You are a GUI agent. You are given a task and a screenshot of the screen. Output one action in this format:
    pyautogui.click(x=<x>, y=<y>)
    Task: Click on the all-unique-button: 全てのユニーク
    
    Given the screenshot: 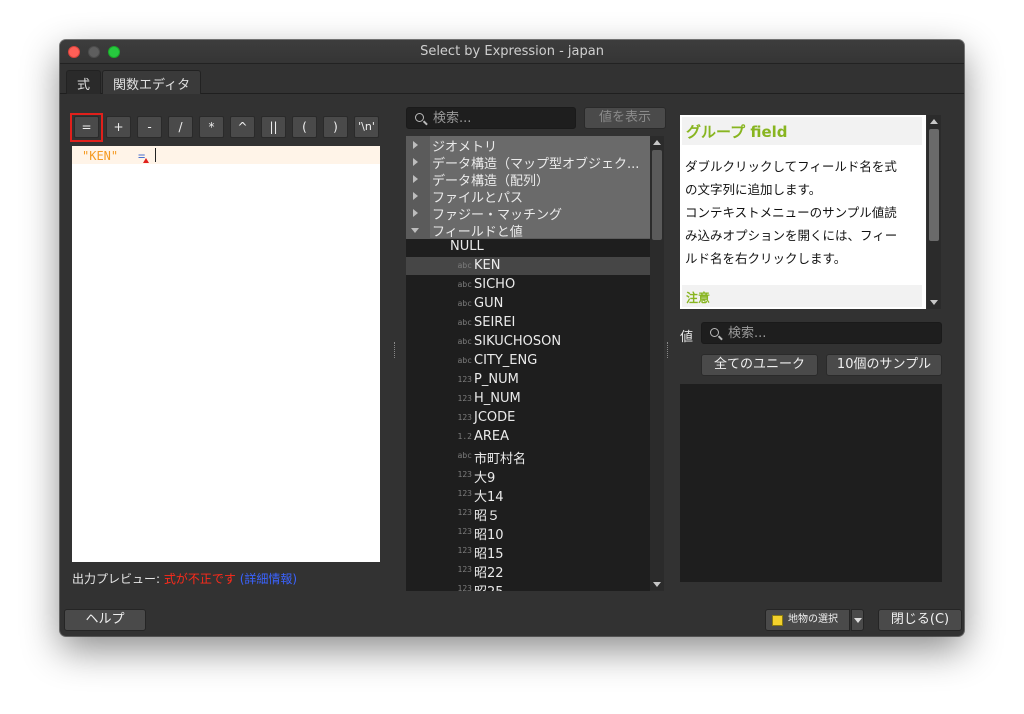 What is the action you would take?
    pyautogui.click(x=759, y=365)
    